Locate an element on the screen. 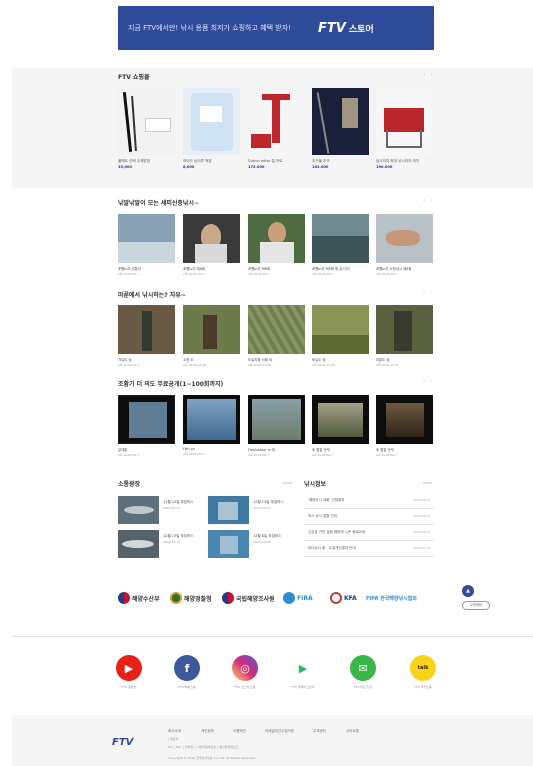  partner-logo: KFA is located at coordinates (343, 598).